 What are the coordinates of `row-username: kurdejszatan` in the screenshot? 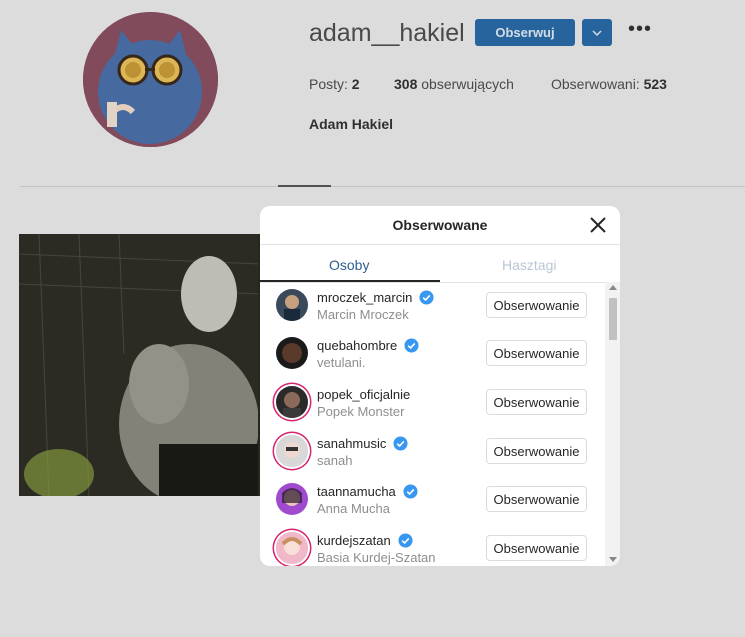 It's located at (354, 540).